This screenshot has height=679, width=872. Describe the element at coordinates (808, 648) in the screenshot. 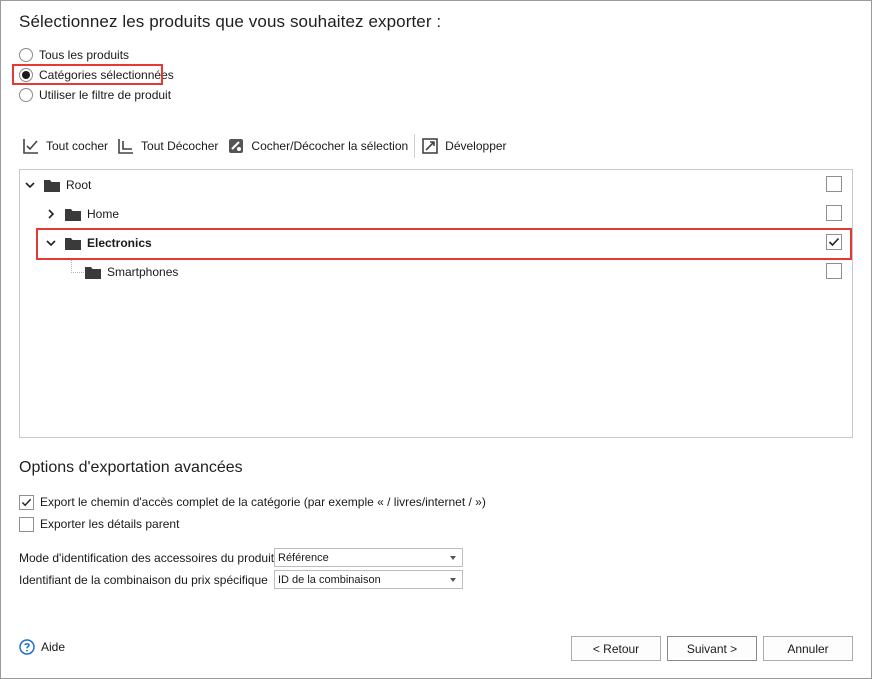

I see `cancel-button: Annuler` at that location.